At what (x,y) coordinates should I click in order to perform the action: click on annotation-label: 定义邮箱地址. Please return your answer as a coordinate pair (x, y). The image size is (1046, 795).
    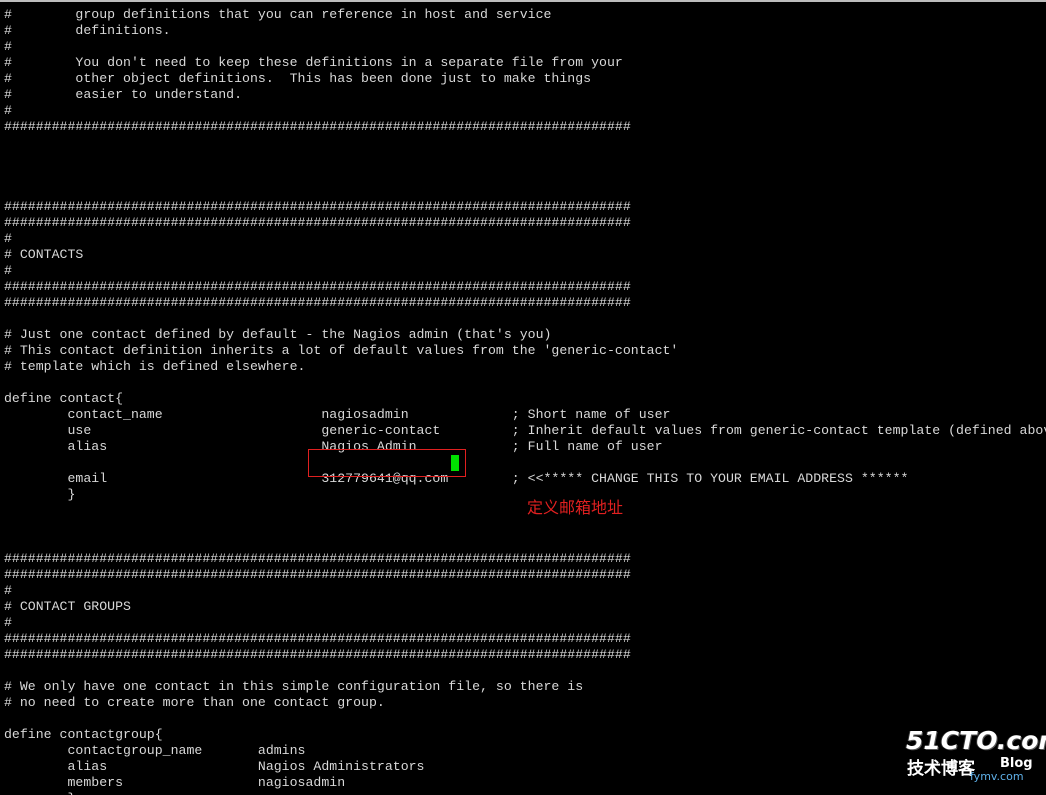
    Looking at the image, I should click on (575, 507).